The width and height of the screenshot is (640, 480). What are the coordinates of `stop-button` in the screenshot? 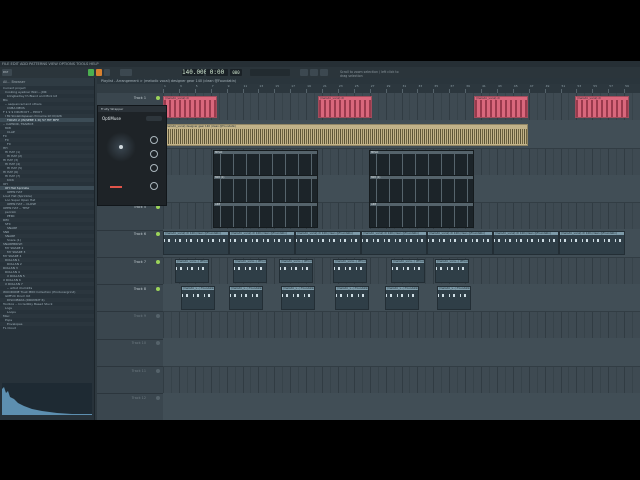 It's located at (107, 72).